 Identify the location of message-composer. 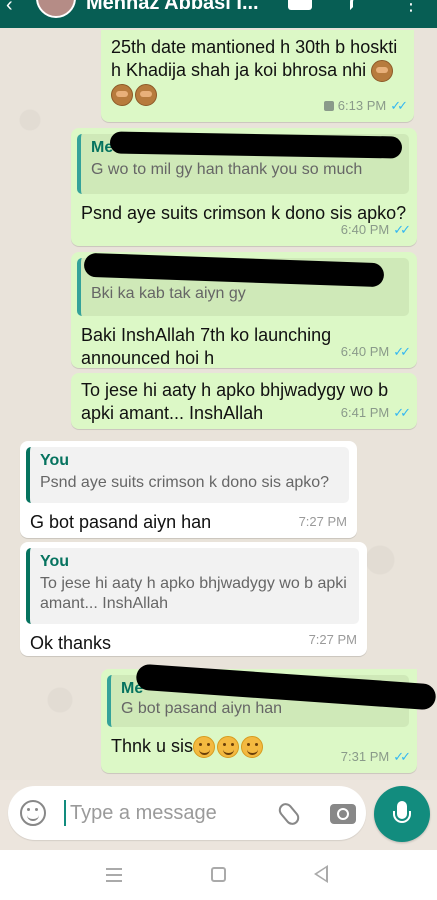
(187, 813).